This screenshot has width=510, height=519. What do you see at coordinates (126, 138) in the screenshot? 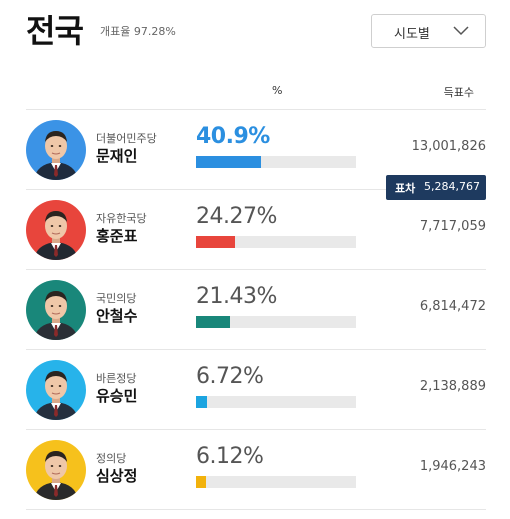
I see `party-name: 더불어민주당` at bounding box center [126, 138].